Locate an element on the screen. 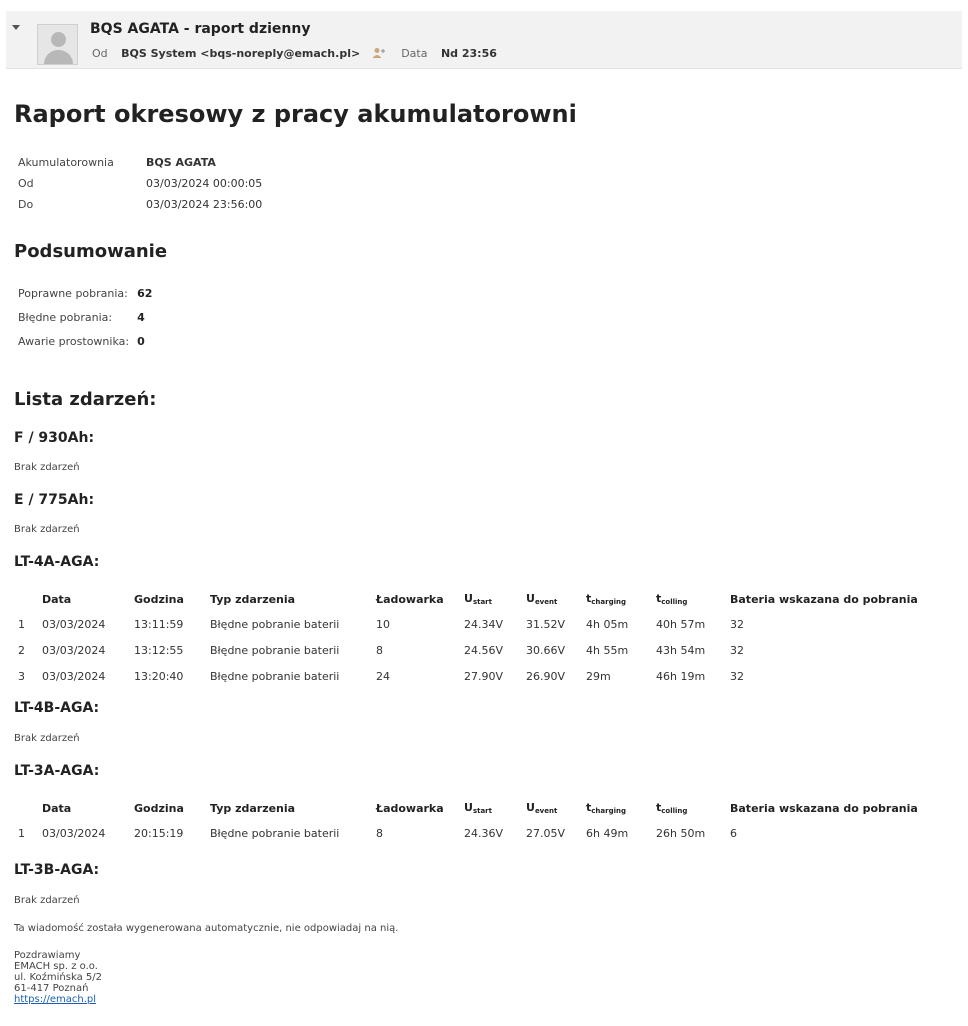  cell-charger: 10 is located at coordinates (383, 624).